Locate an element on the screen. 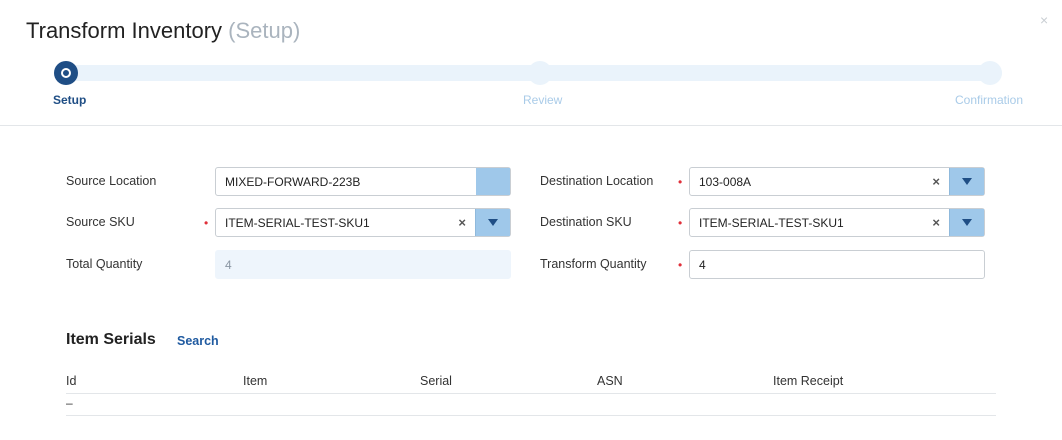 This screenshot has height=440, width=1062. source-location-label: Source Location is located at coordinates (111, 181).